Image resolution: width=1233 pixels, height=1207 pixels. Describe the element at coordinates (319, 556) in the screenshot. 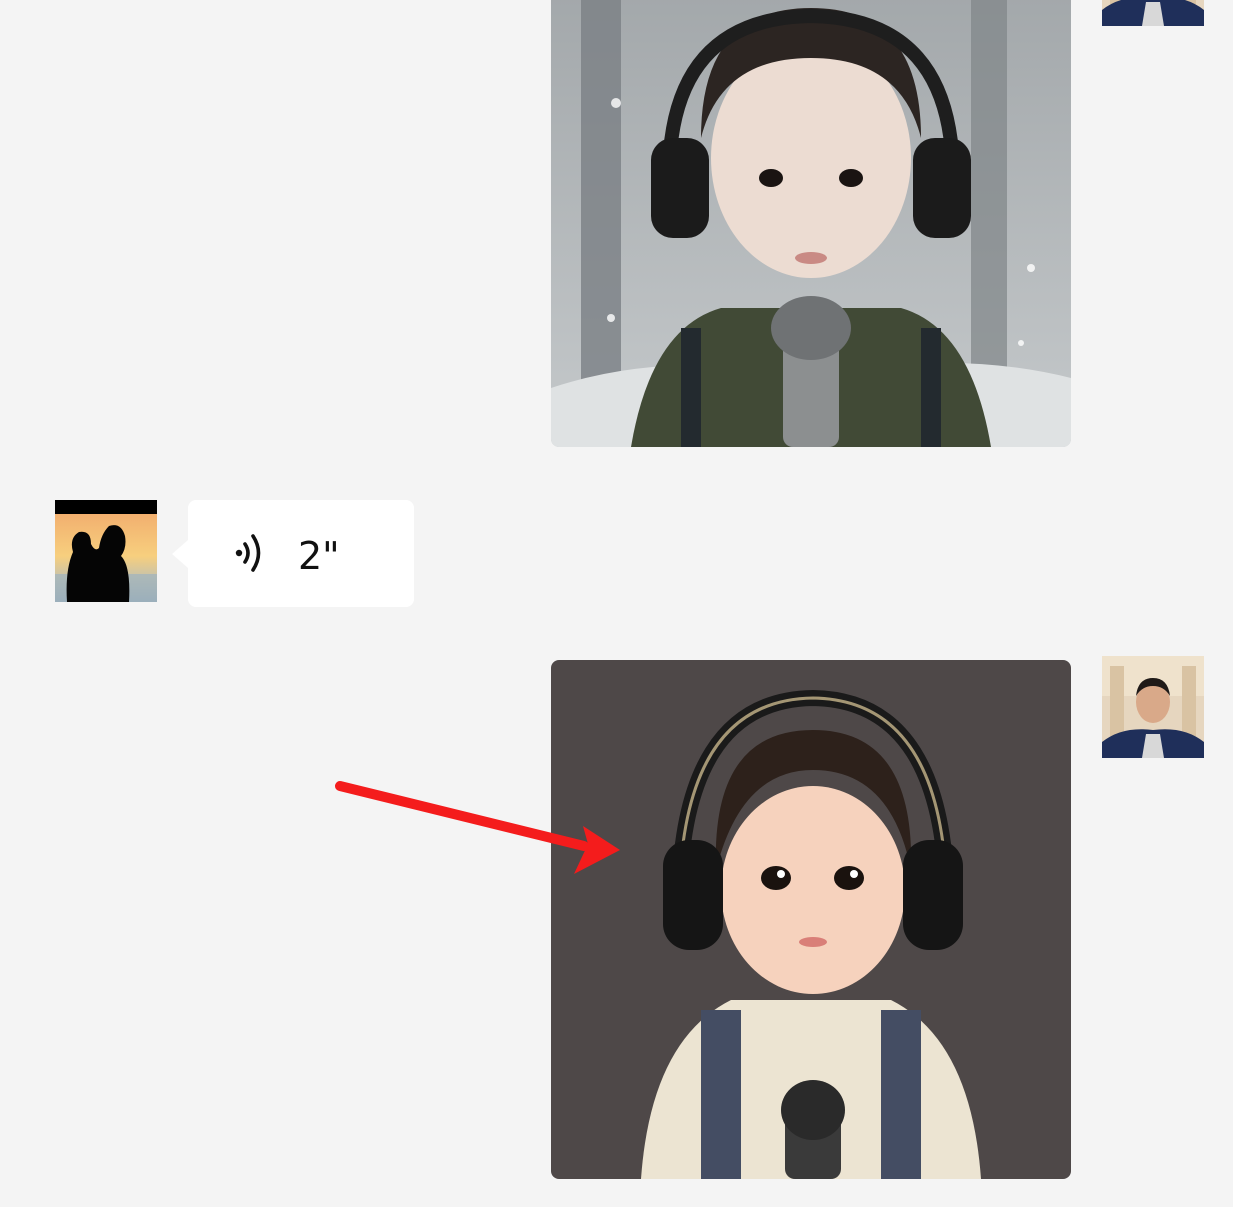

I see `voice-duration: 2"` at that location.